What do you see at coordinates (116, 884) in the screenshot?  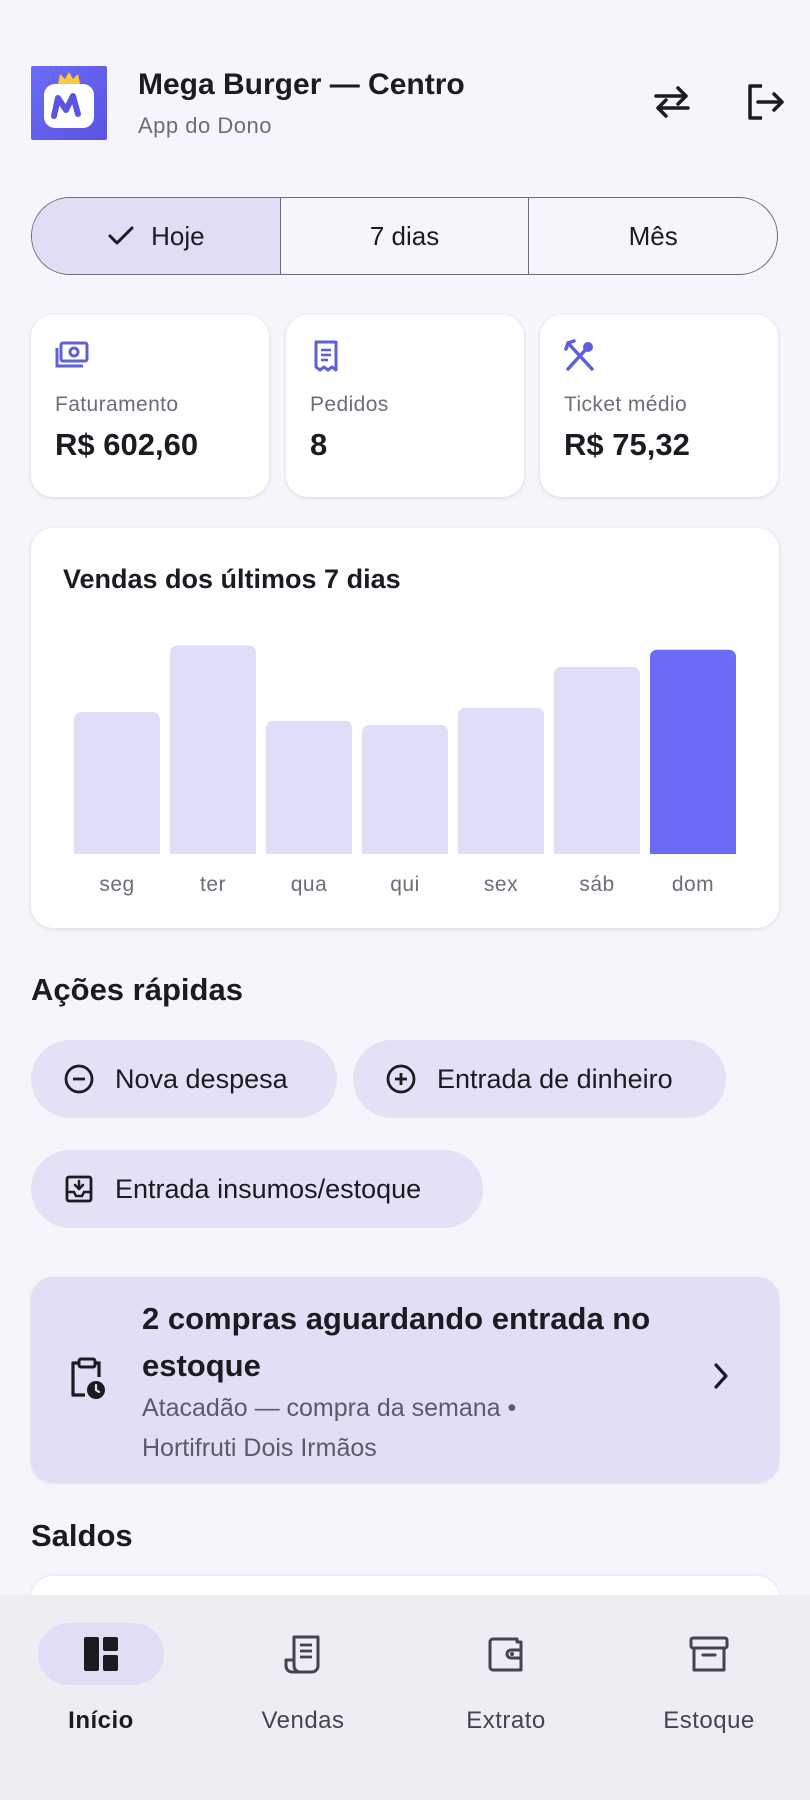 I see `x-tick-label: seg` at bounding box center [116, 884].